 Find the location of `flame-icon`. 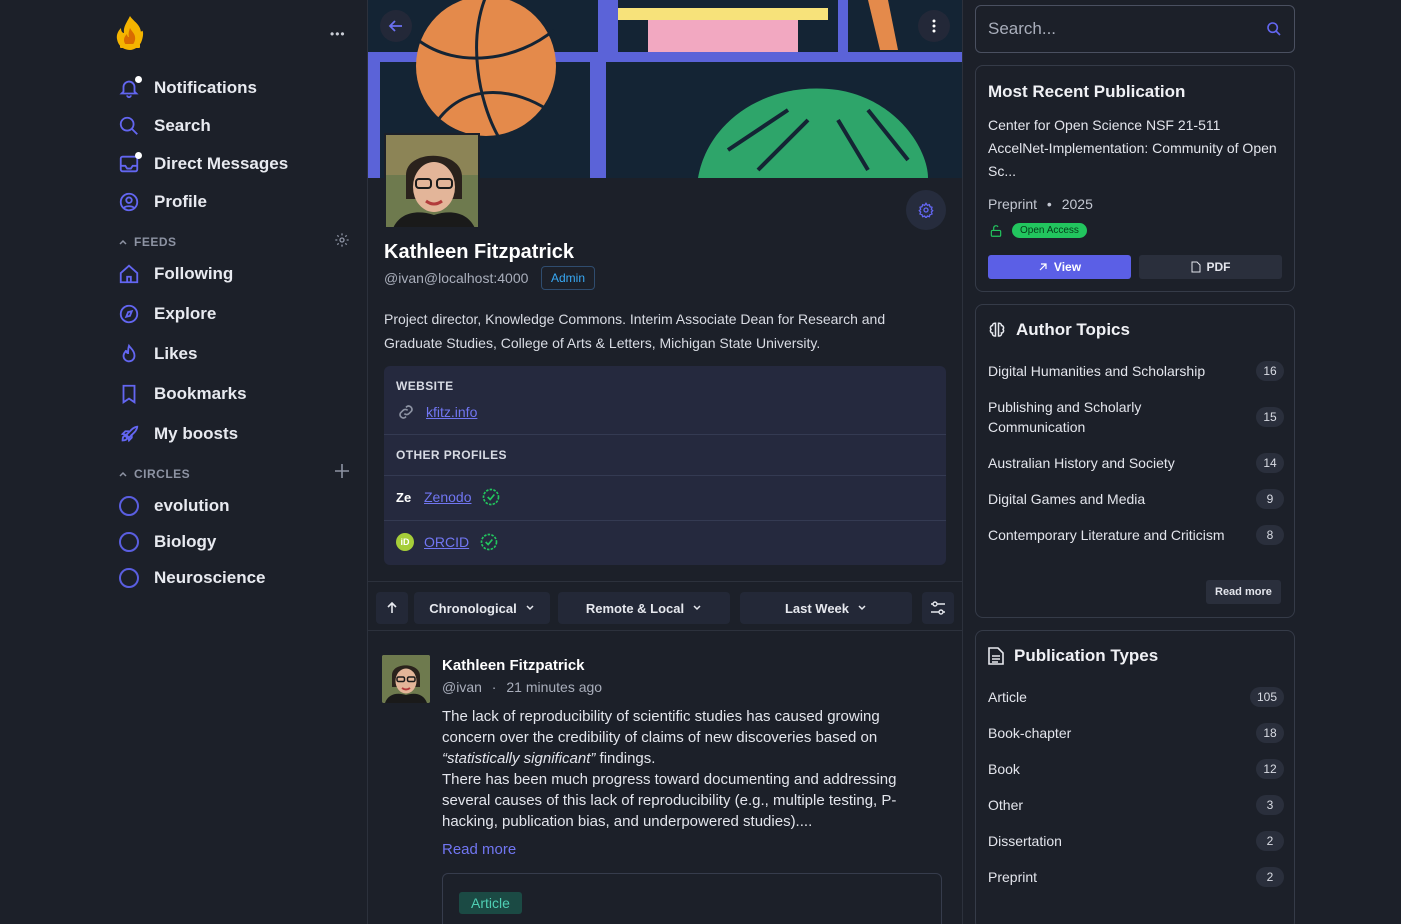

flame-icon is located at coordinates (129, 354).